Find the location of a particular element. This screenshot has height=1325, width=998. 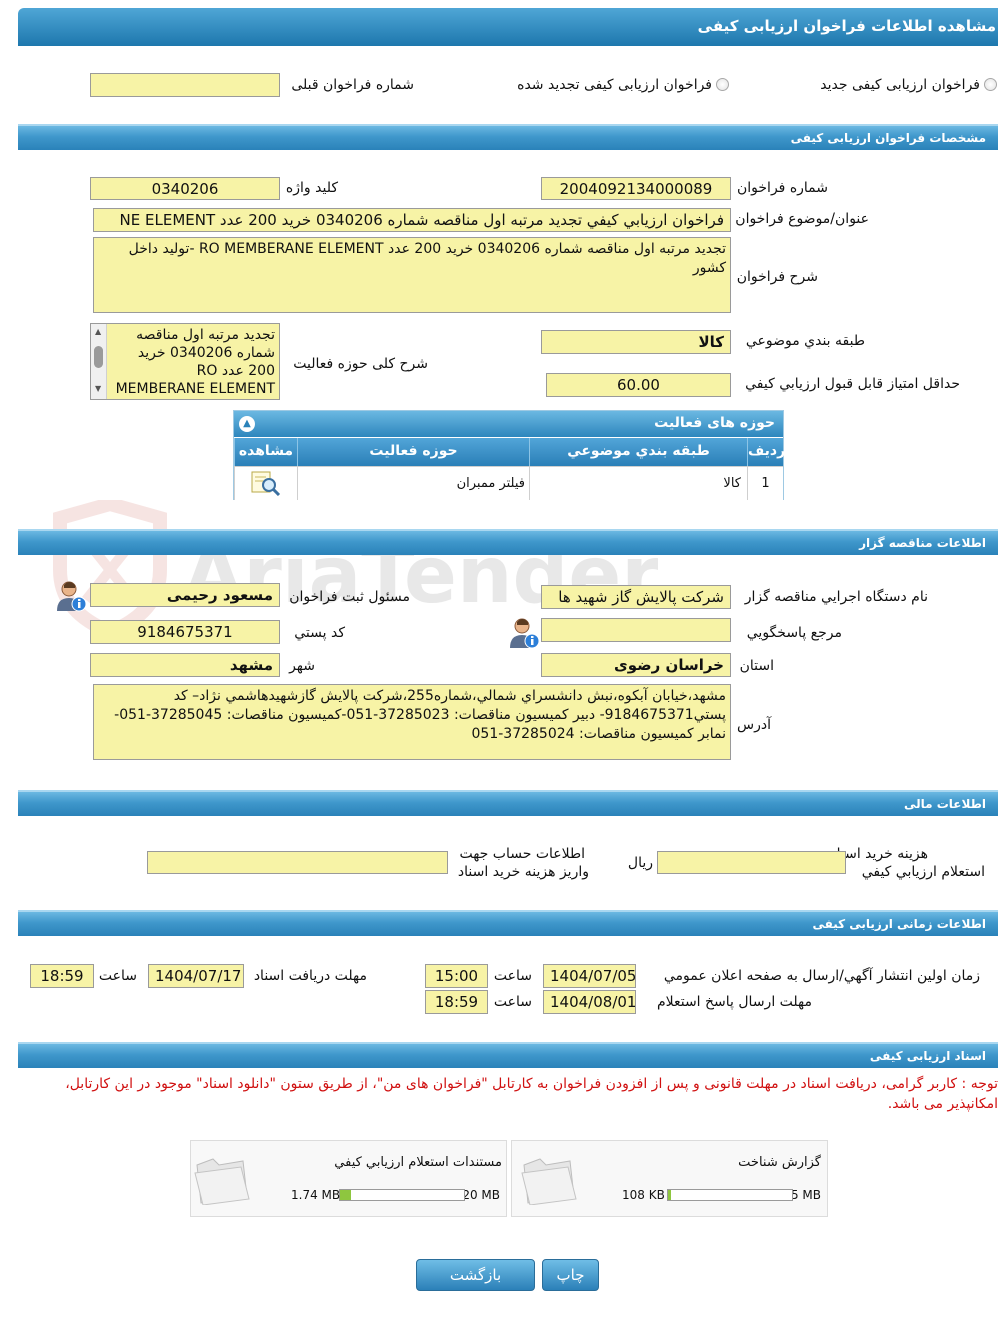

section-specs: مشخصات فراخوان ارزيابی کيفی is located at coordinates (508, 137).